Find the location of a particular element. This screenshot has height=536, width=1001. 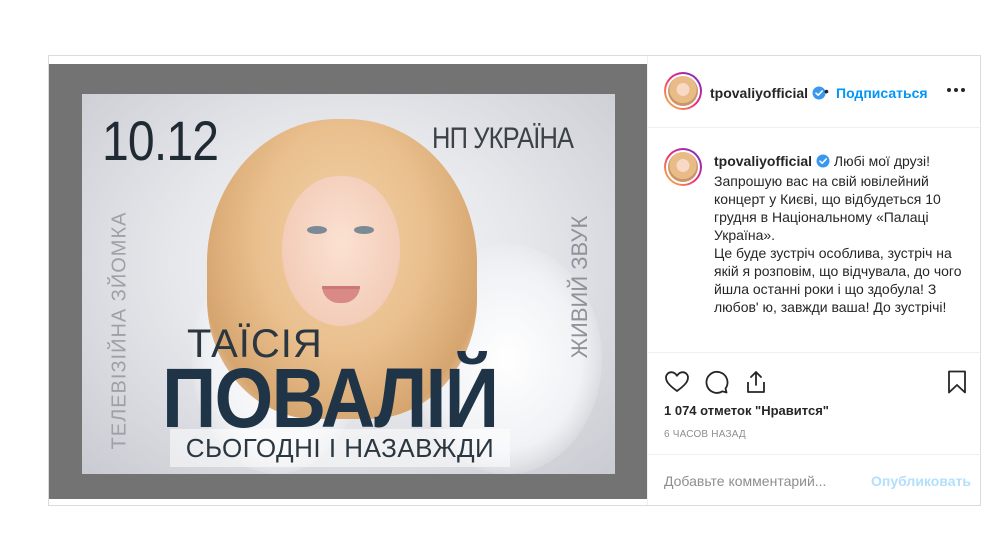

poster-venue: НП УКРАЇНА is located at coordinates (503, 138).